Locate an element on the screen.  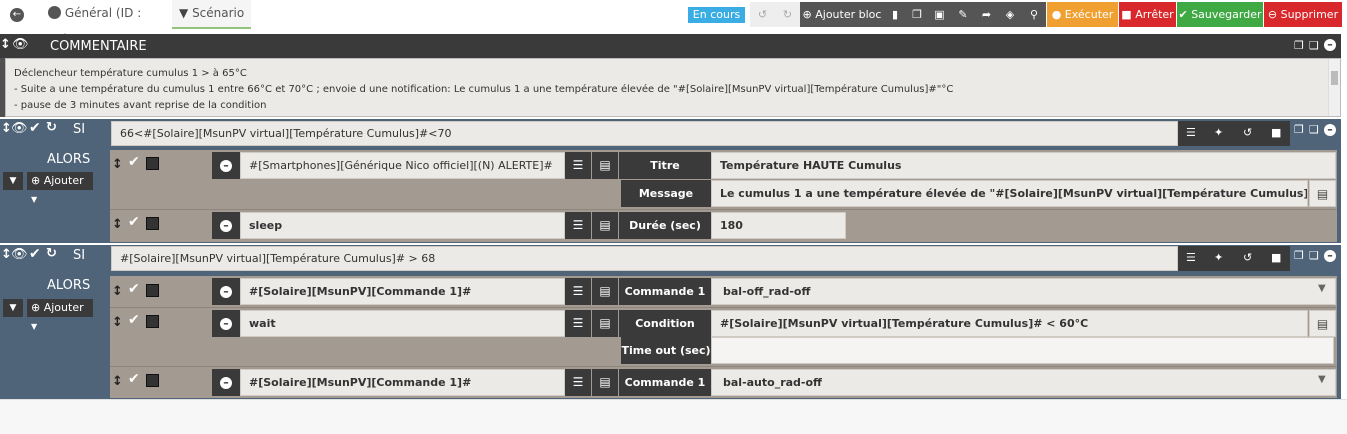
tab-general: Général (ID : 99) is located at coordinates (106, 23).